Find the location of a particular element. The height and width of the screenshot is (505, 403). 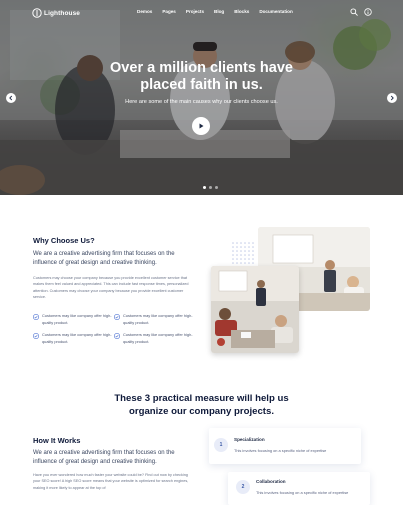

chevron-right-icon is located at coordinates (392, 98).